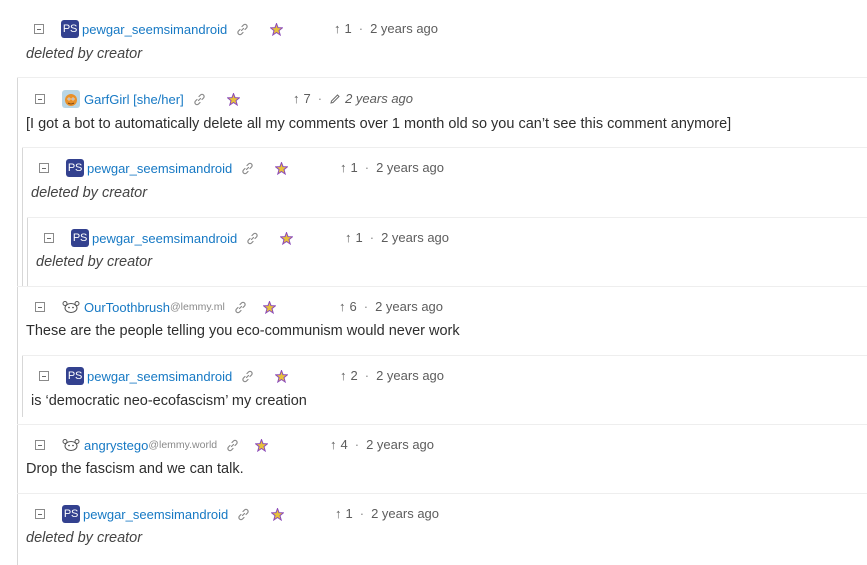 The image size is (867, 565). What do you see at coordinates (135, 469) in the screenshot?
I see `comment-body: Drop the fascism and we can talk.` at bounding box center [135, 469].